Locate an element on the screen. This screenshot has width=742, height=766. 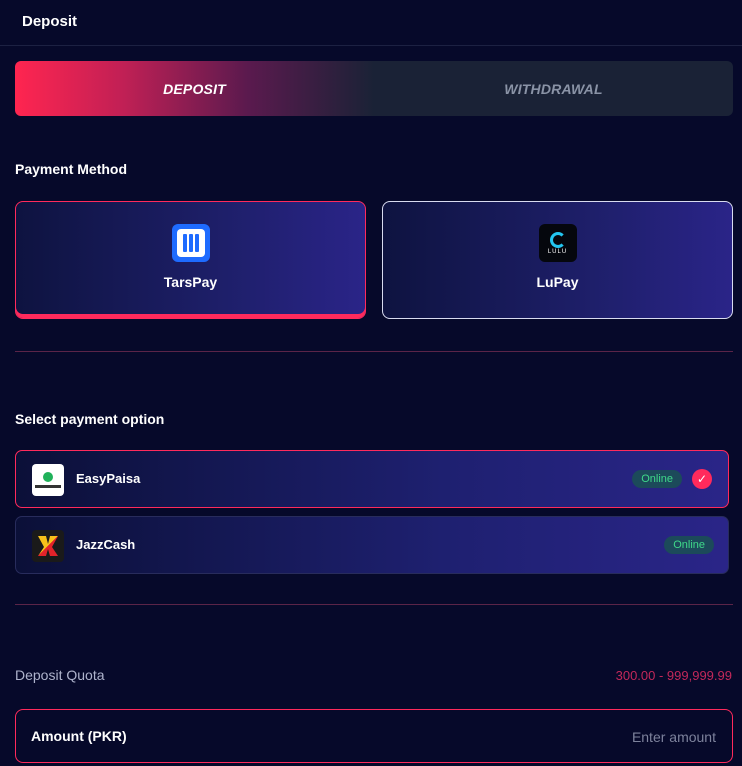
amount-input is located at coordinates (596, 737).